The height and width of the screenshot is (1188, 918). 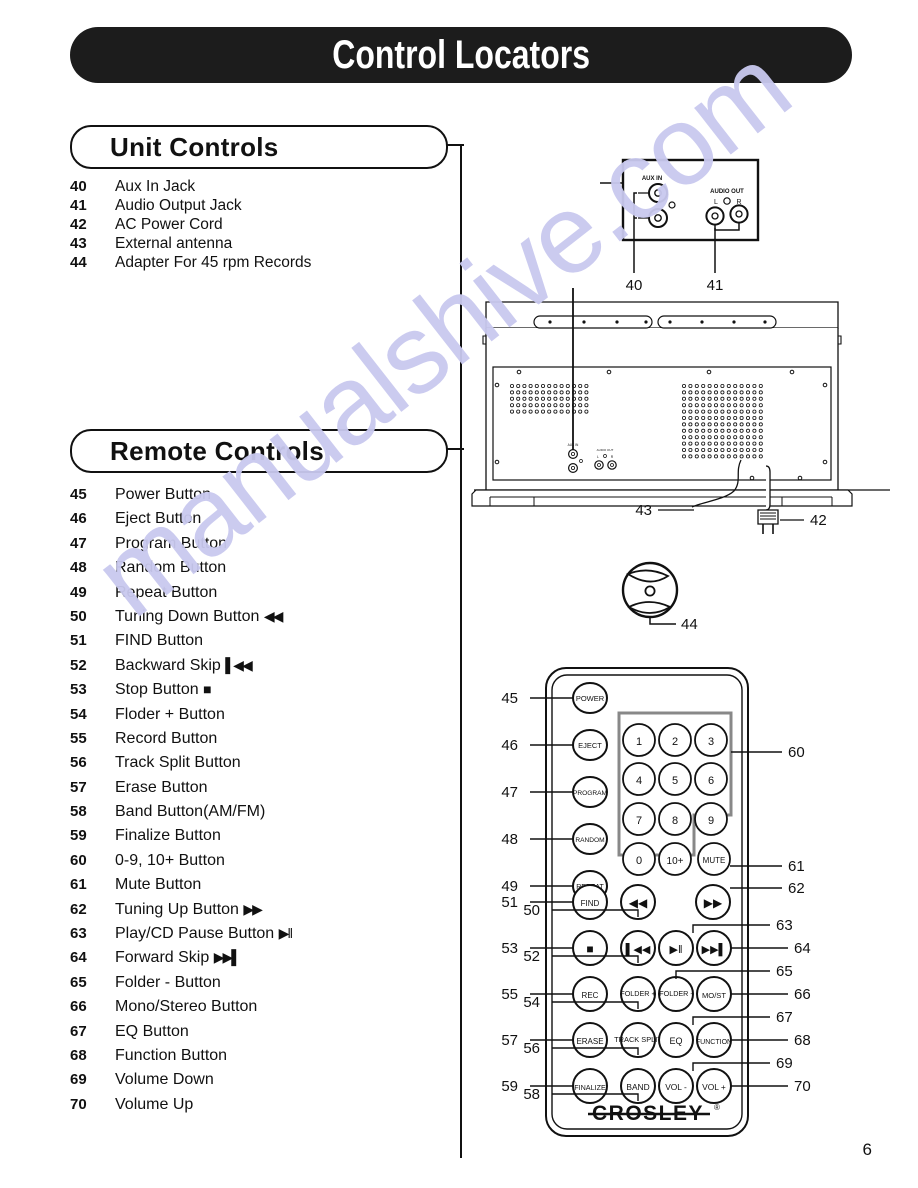 What do you see at coordinates (714, 1087) in the screenshot?
I see `key-volume-up-label: VOL +` at bounding box center [714, 1087].